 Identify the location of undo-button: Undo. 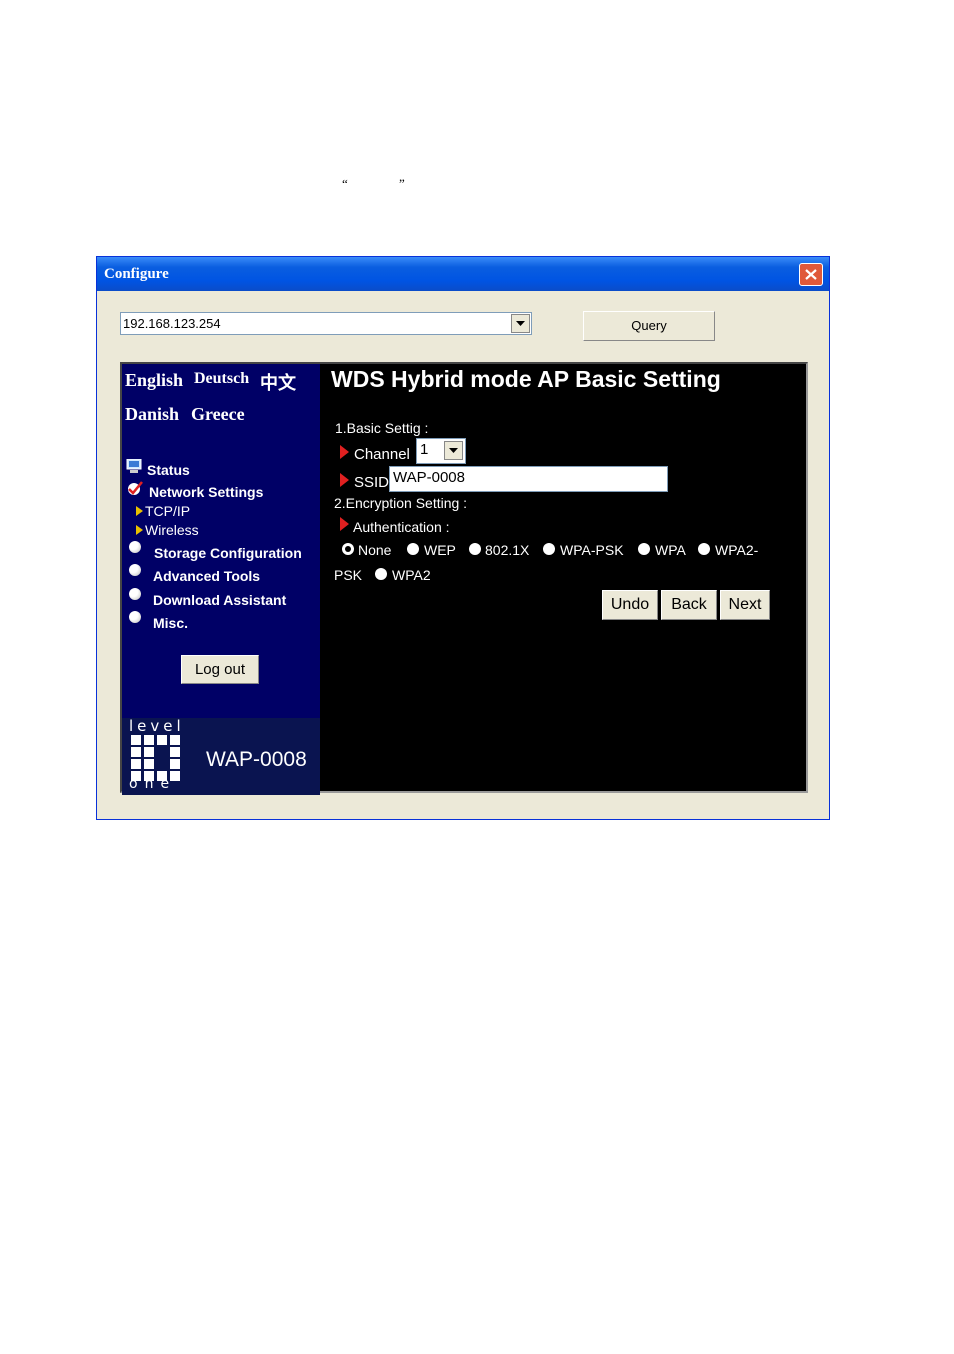
(630, 605).